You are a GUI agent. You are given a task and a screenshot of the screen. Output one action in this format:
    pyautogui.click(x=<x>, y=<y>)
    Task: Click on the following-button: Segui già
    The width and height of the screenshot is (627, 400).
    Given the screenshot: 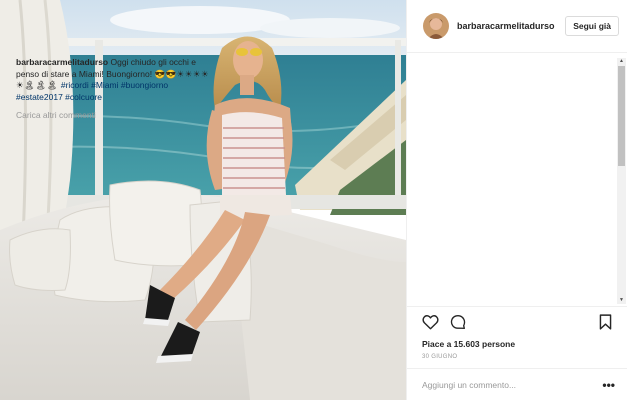 What is the action you would take?
    pyautogui.click(x=592, y=26)
    